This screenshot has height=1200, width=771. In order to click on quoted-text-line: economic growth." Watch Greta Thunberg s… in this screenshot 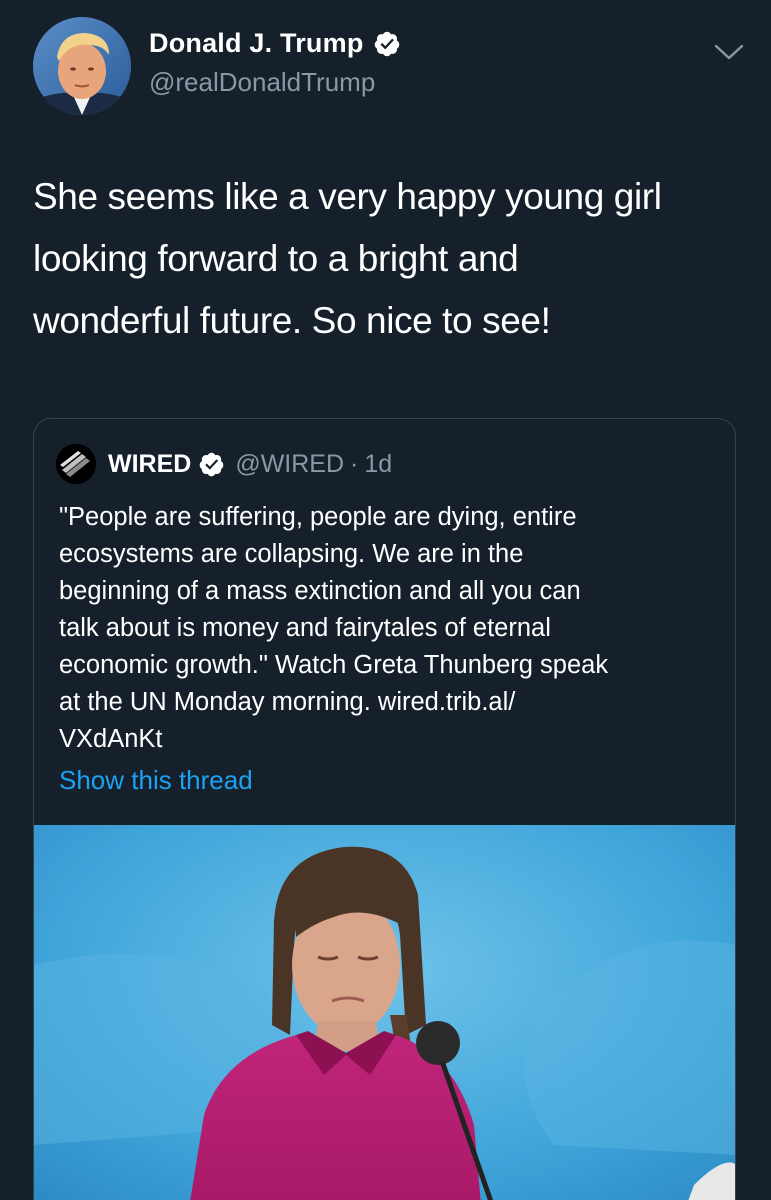, I will do `click(334, 665)`.